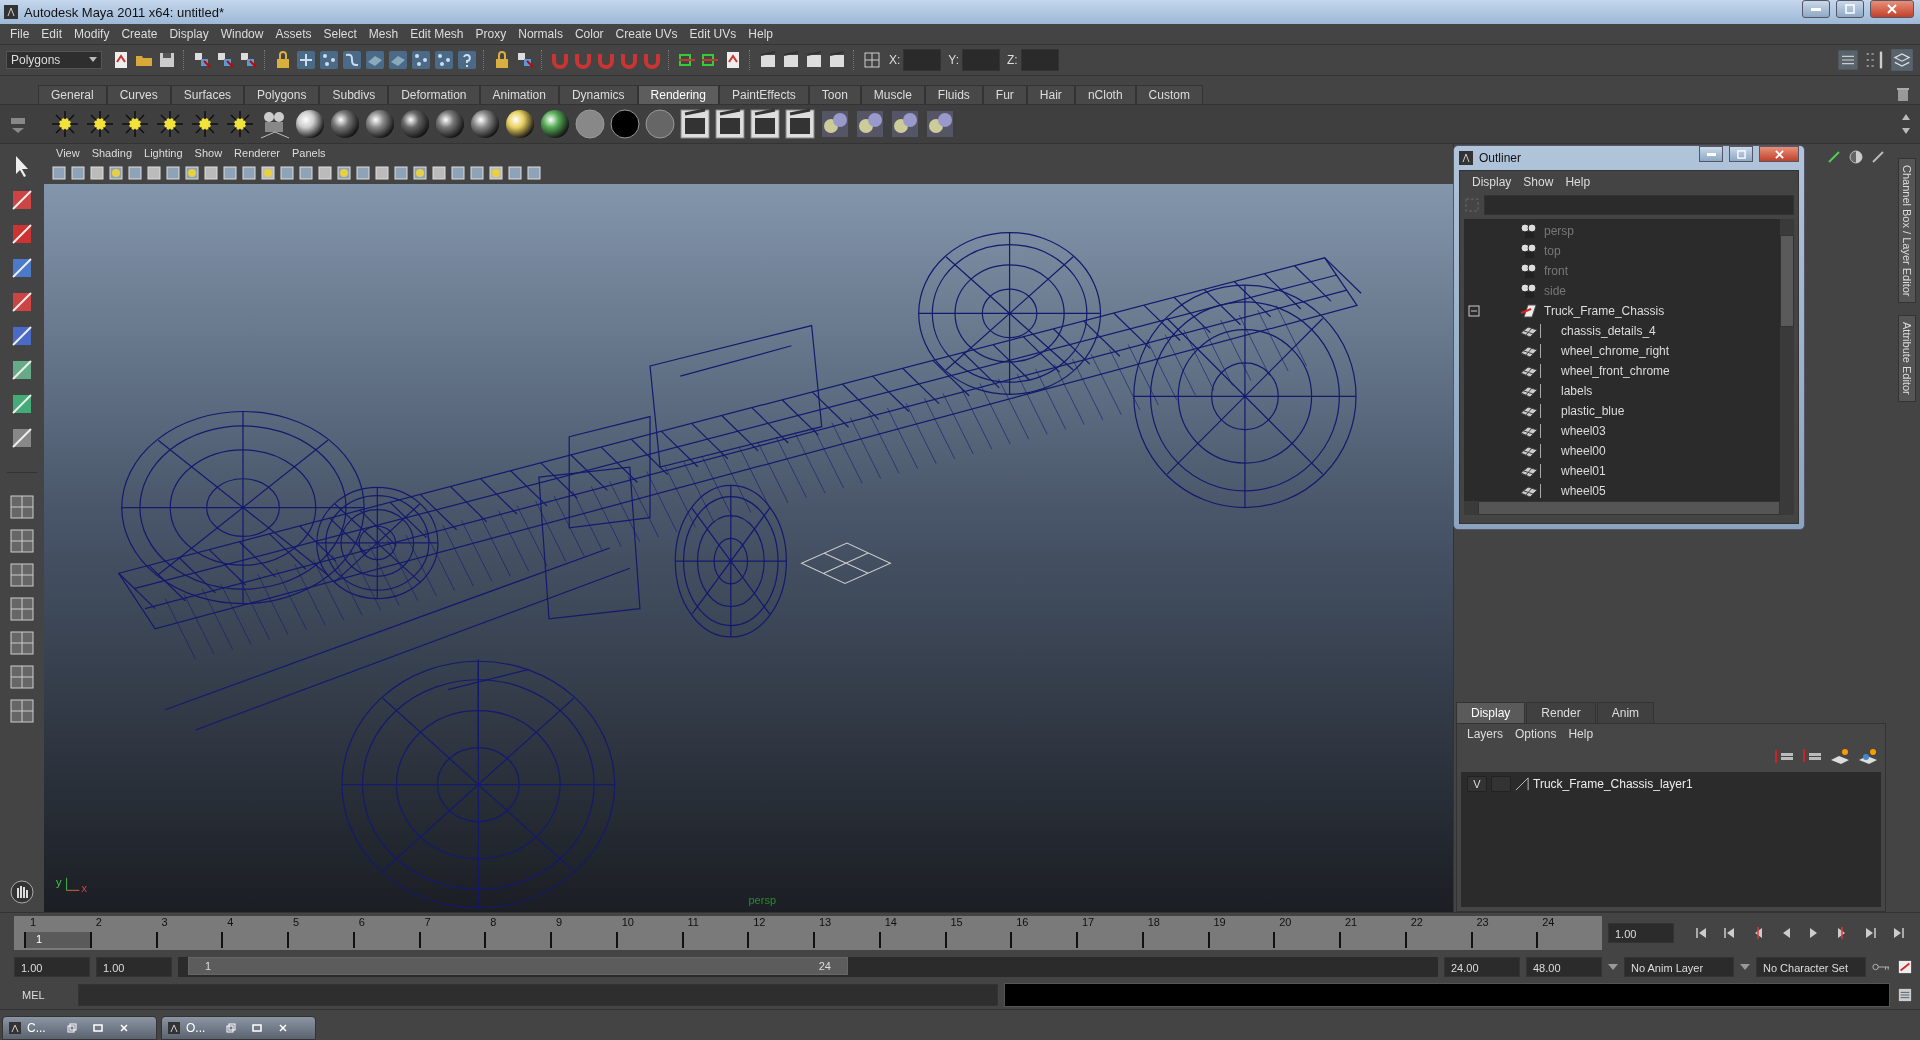  What do you see at coordinates (646, 34) in the screenshot?
I see `menu-item: Create UVs` at bounding box center [646, 34].